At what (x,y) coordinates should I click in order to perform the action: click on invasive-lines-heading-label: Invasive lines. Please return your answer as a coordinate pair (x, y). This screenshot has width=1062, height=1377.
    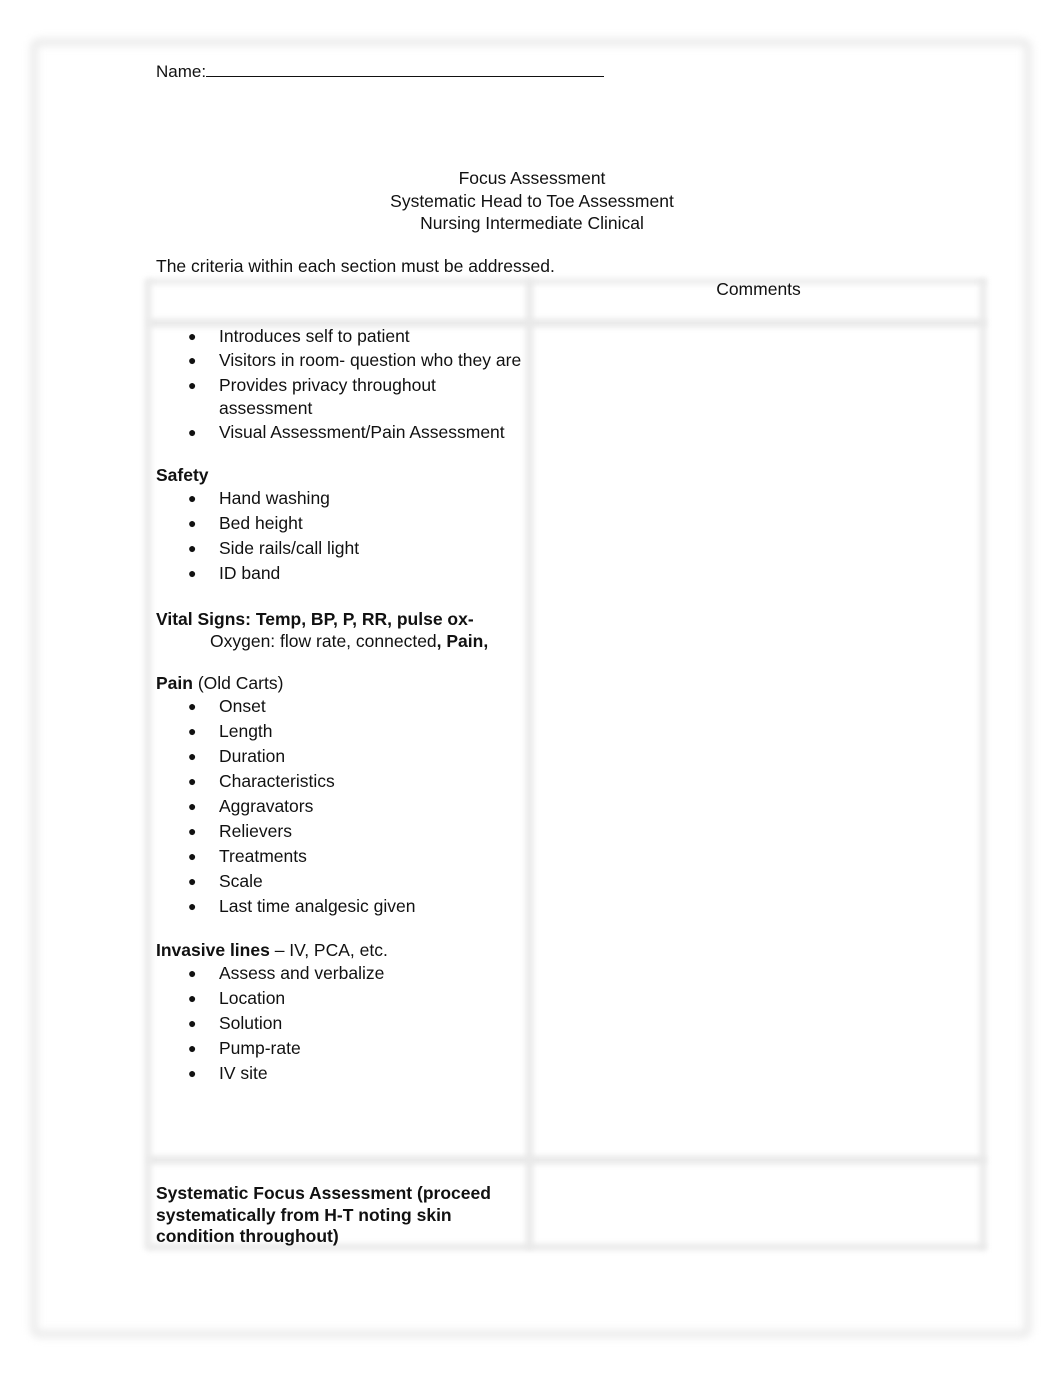
    Looking at the image, I should click on (213, 949).